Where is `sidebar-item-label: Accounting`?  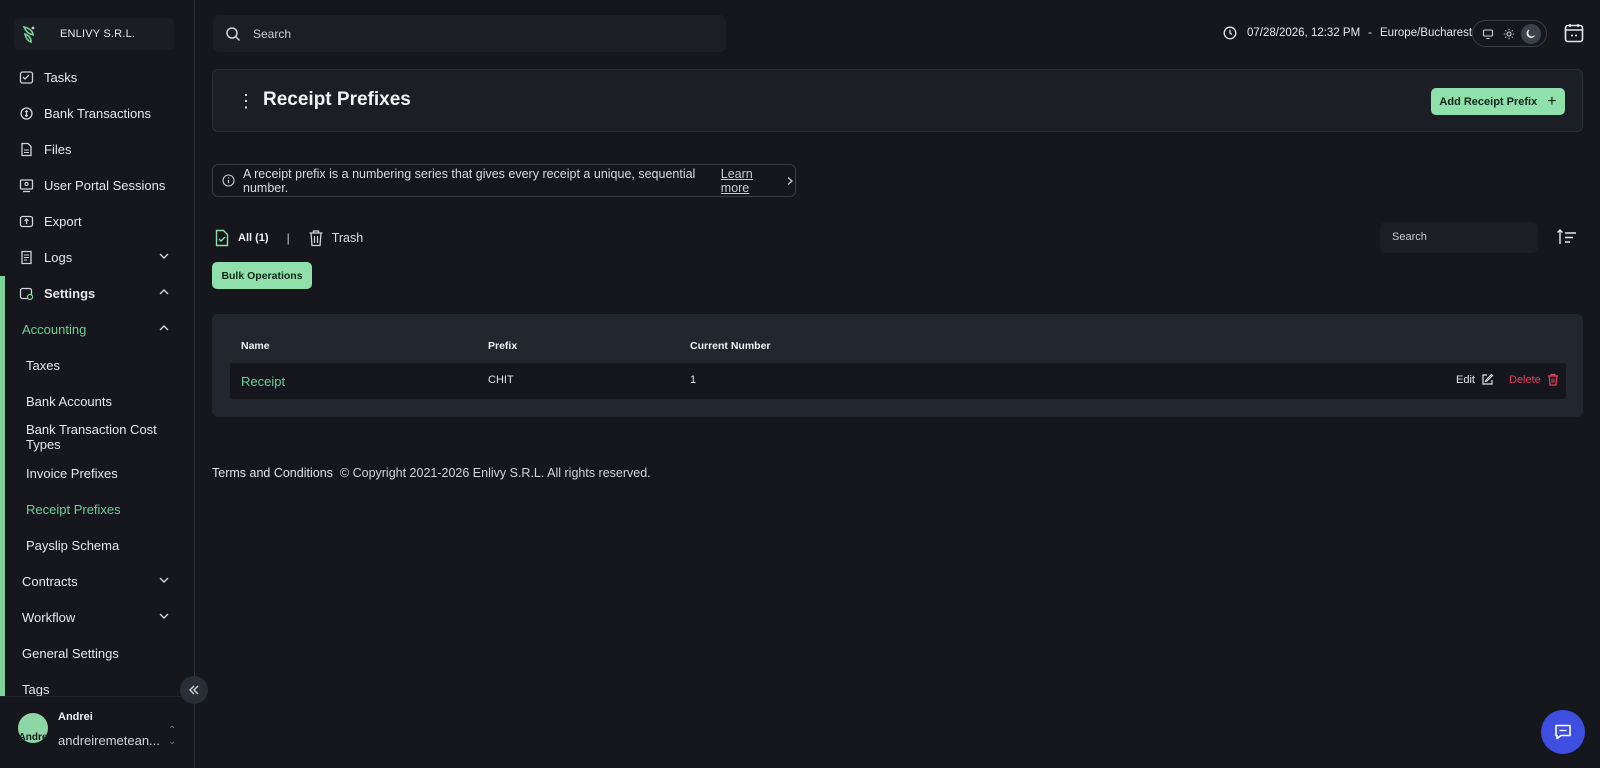 sidebar-item-label: Accounting is located at coordinates (54, 329).